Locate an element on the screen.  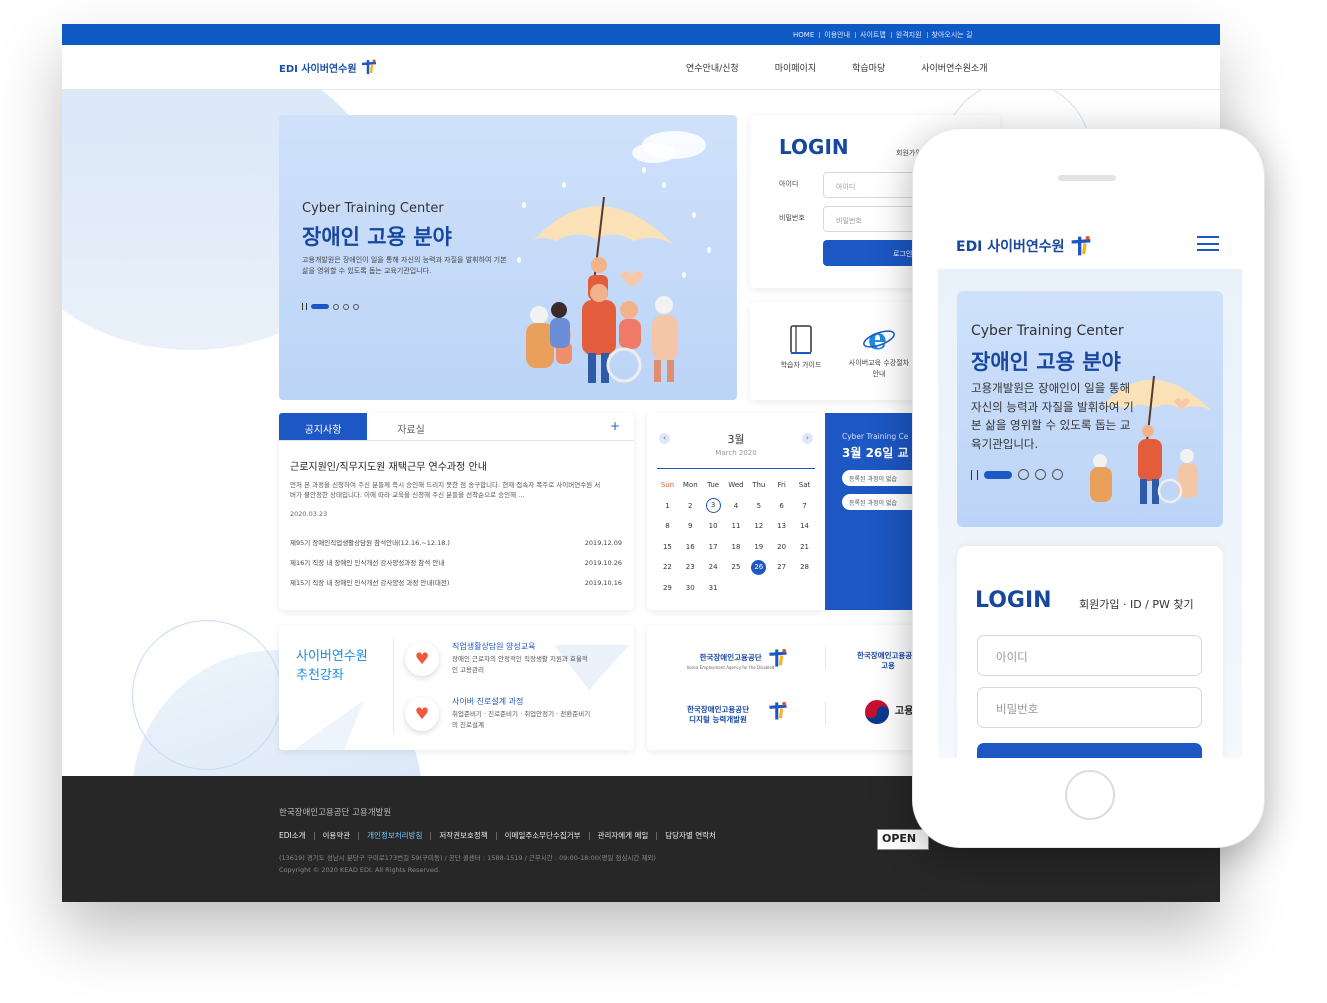
footer-link: EDI소개 is located at coordinates (297, 836).